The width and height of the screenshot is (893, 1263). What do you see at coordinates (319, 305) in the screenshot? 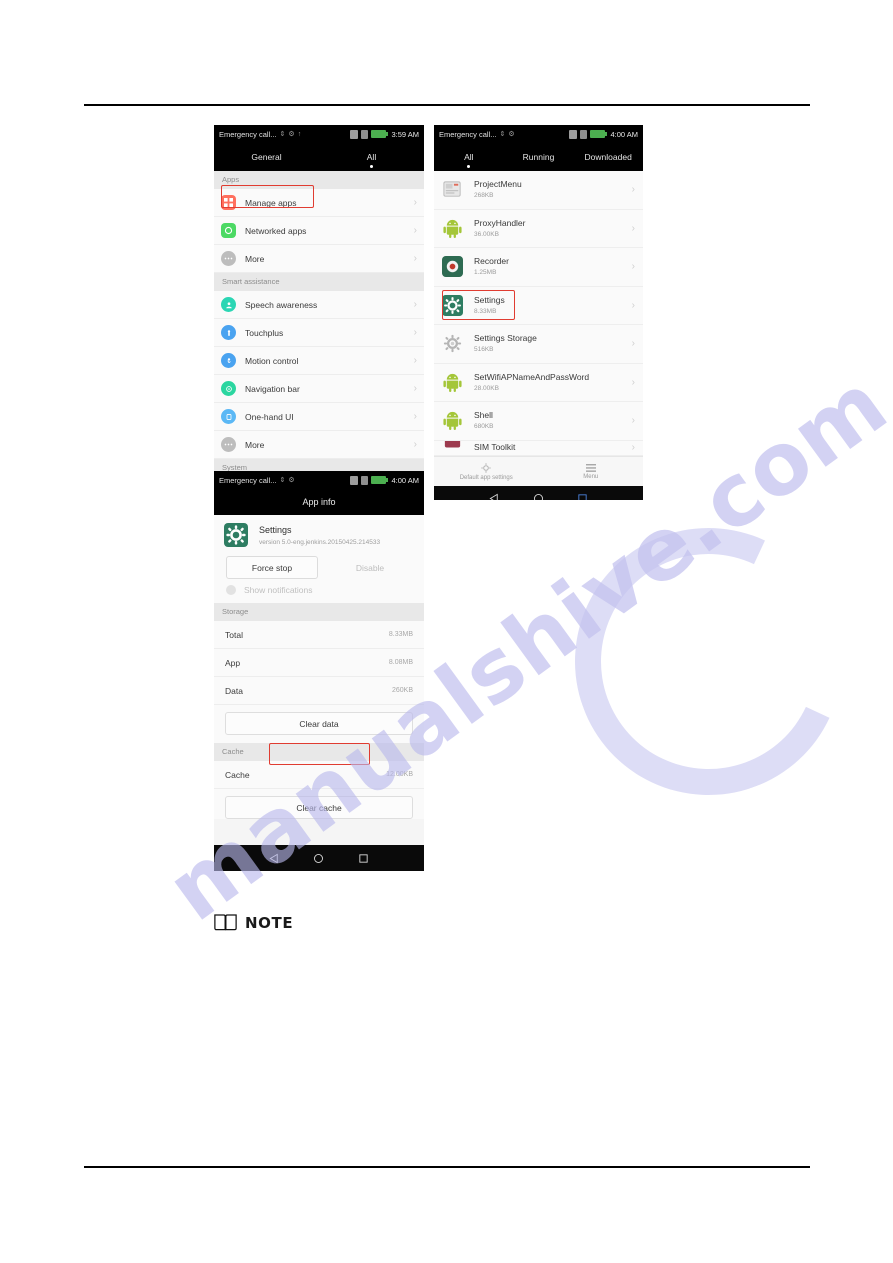
I see `list-item-speech-awareness: Speech awareness ›` at bounding box center [319, 305].